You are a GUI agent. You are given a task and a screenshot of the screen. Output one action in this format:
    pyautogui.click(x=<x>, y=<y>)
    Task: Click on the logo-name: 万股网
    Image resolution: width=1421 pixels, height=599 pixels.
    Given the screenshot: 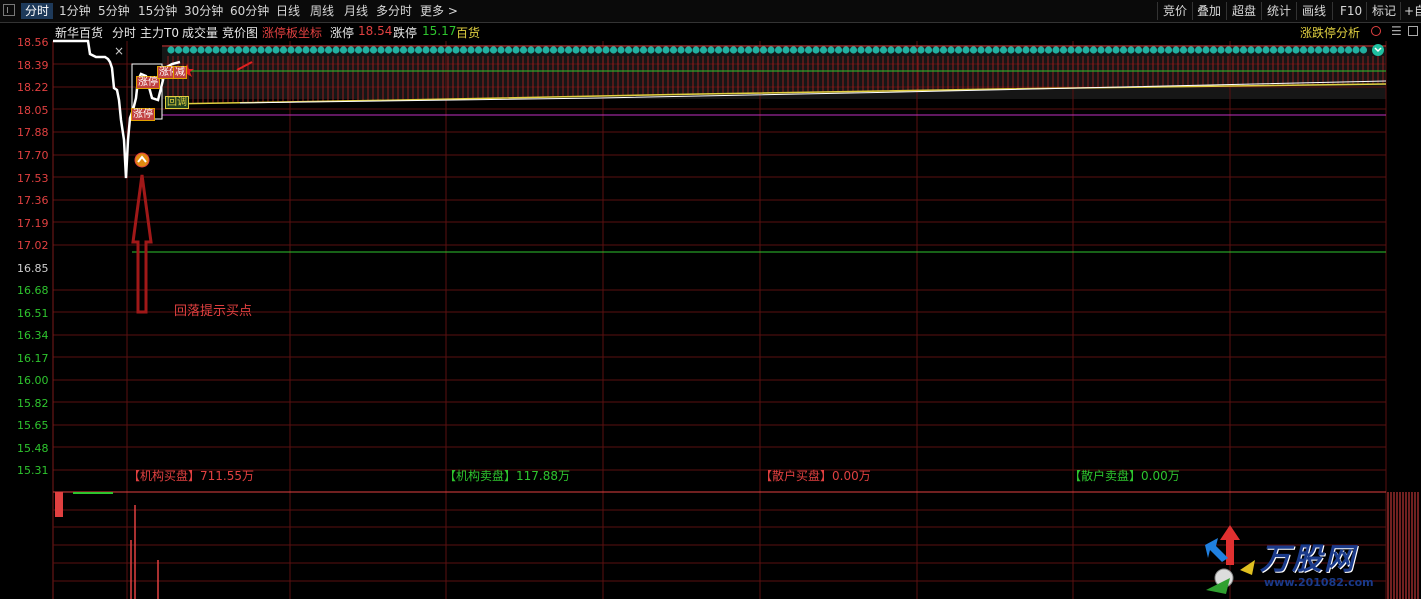 What is the action you would take?
    pyautogui.click(x=1308, y=559)
    